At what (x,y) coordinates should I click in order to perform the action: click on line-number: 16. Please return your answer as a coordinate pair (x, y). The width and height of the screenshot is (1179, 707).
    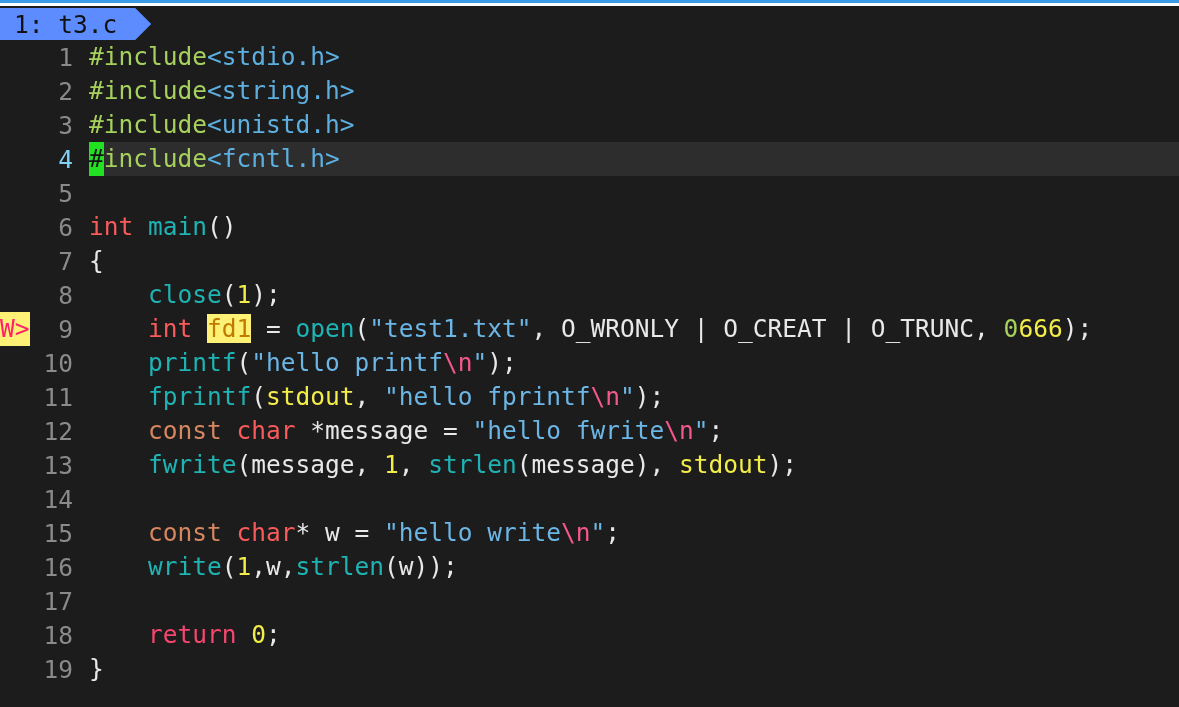
    Looking at the image, I should click on (58, 567).